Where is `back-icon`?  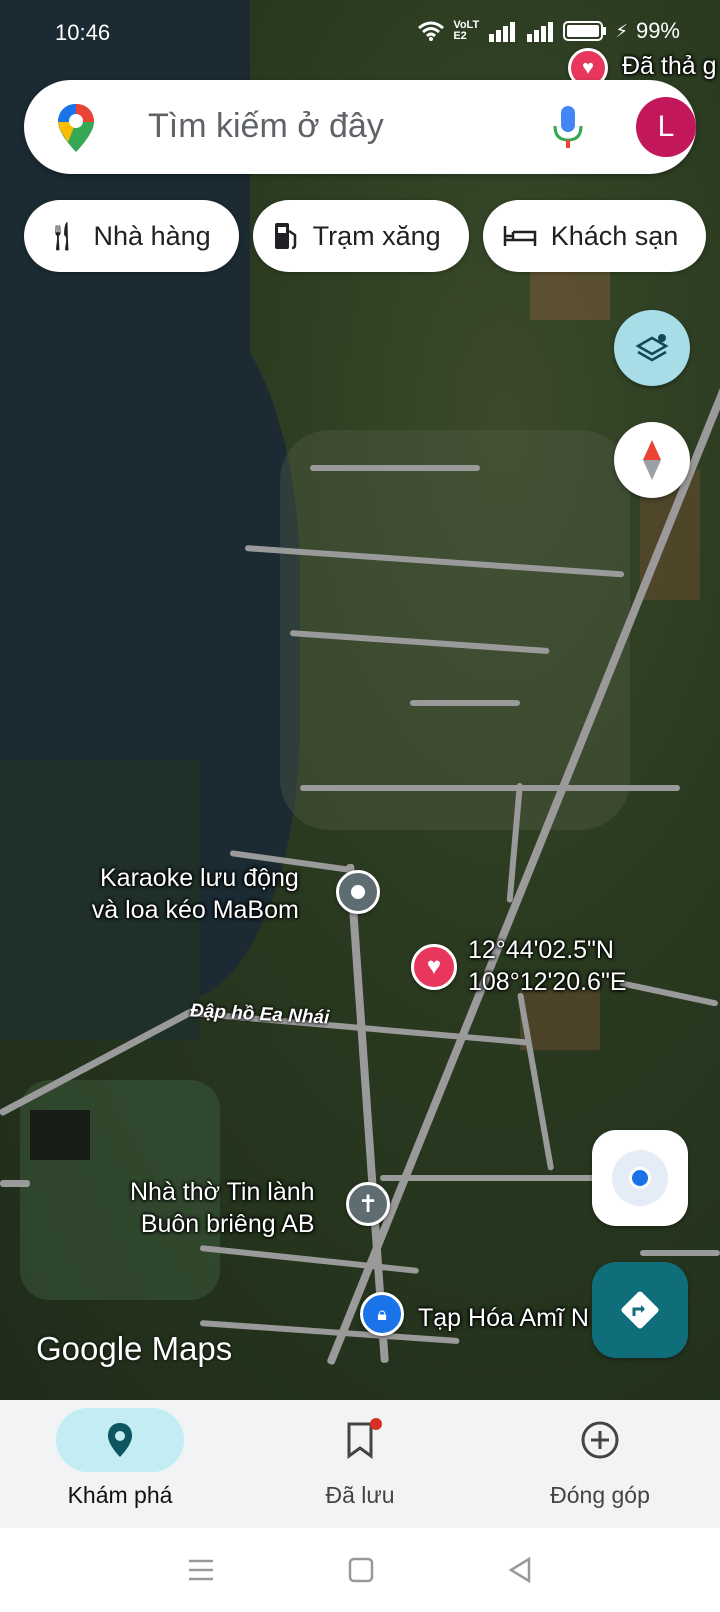 back-icon is located at coordinates (520, 1570).